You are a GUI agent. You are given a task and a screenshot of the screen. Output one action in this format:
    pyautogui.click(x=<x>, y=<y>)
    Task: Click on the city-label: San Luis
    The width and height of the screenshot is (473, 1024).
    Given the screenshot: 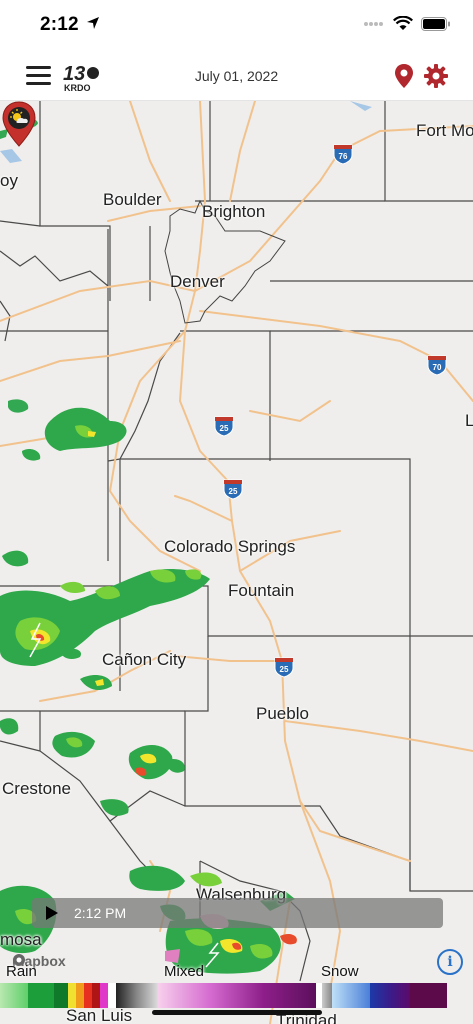 What is the action you would take?
    pyautogui.click(x=99, y=1015)
    